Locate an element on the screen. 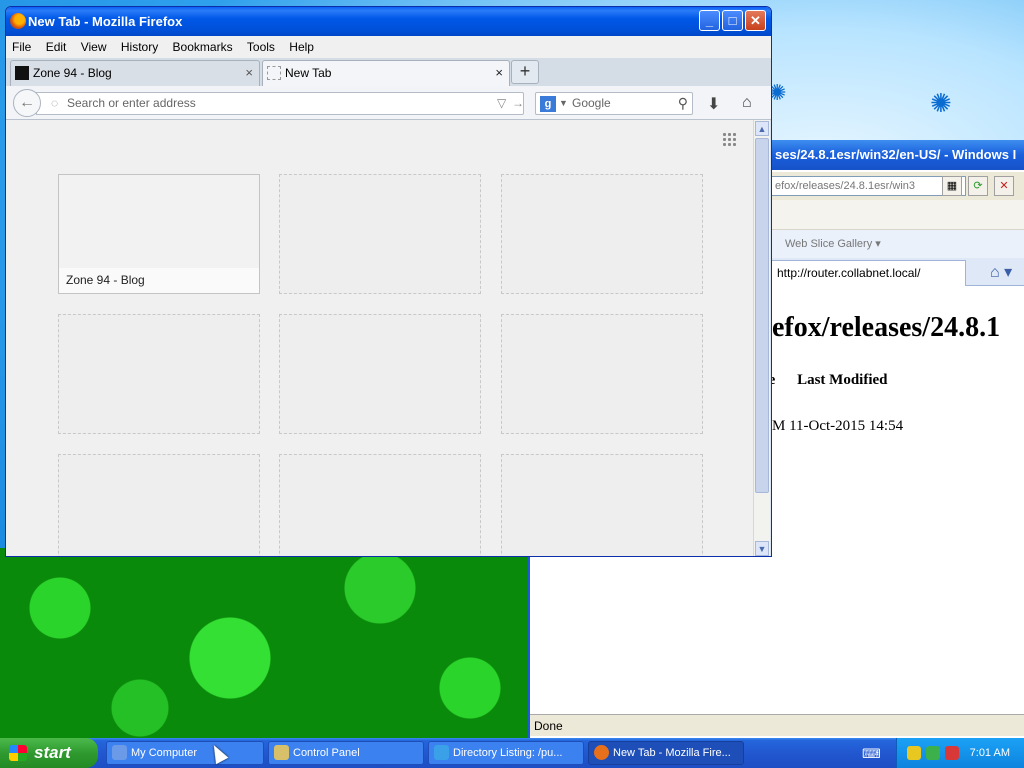 The width and height of the screenshot is (1024, 768). ie-refresh-icon: ⟳ is located at coordinates (978, 186).